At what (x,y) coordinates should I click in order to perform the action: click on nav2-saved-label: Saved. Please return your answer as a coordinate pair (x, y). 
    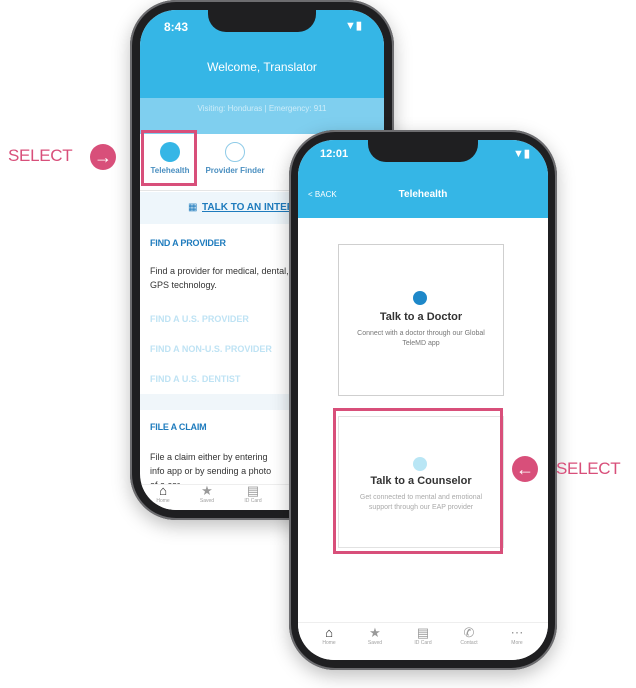
    Looking at the image, I should click on (375, 643).